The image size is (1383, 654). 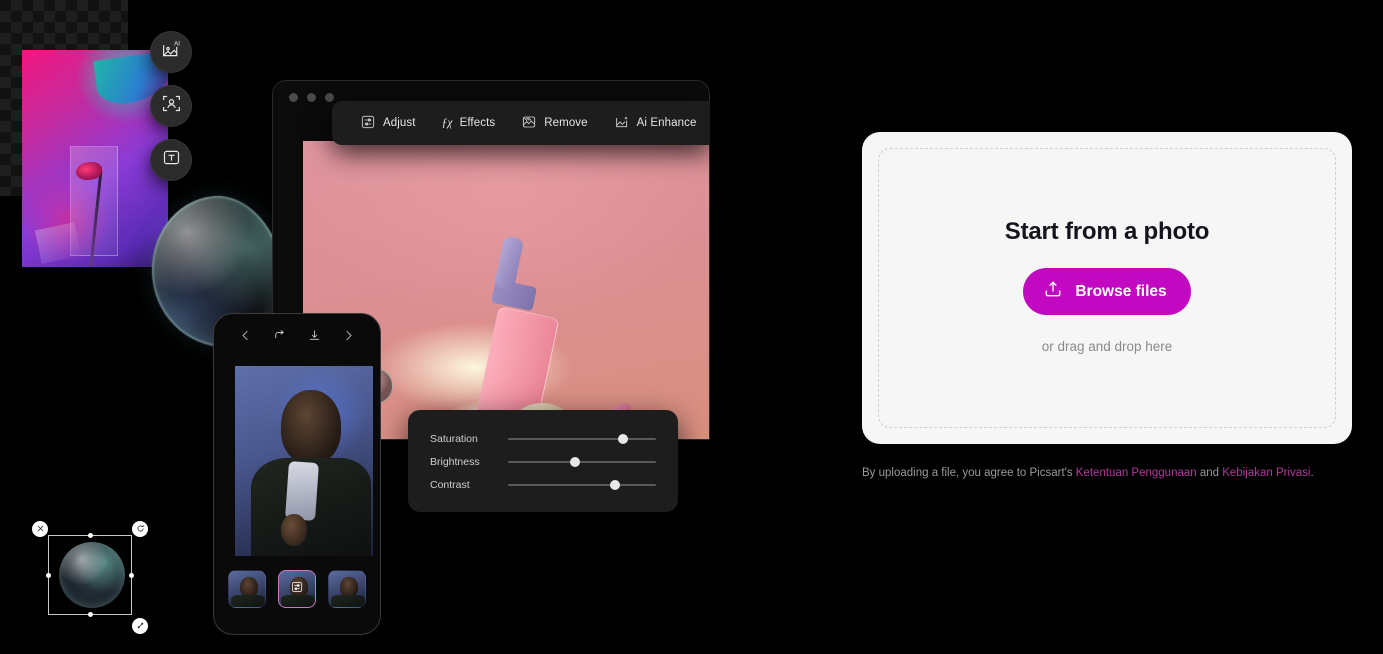 What do you see at coordinates (279, 338) in the screenshot?
I see `redo-arrow-icon` at bounding box center [279, 338].